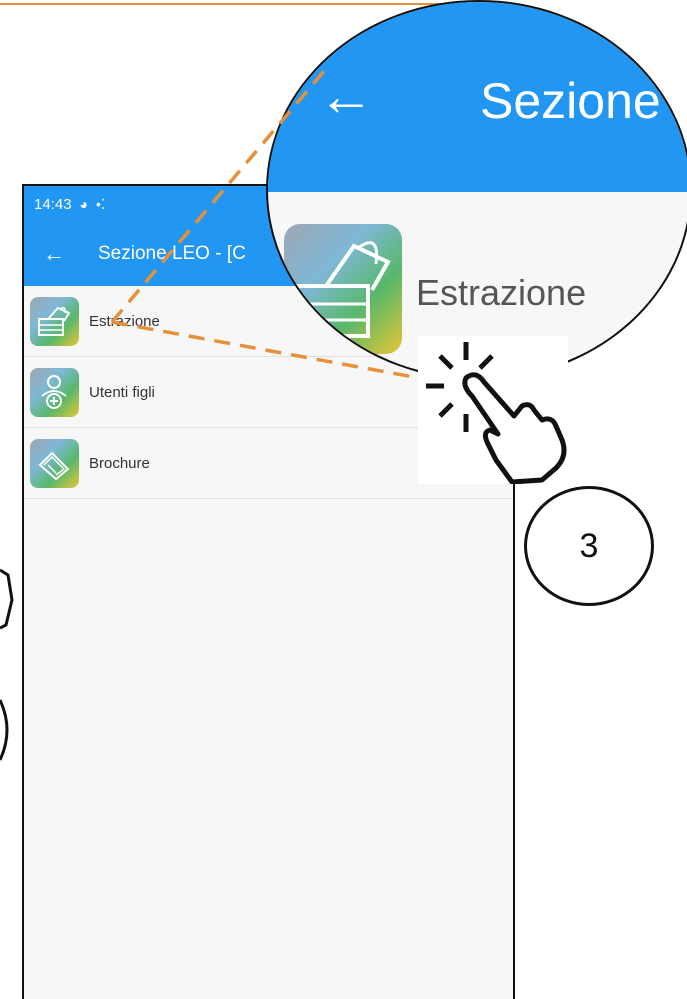  I want to click on step-number-badge: 3, so click(589, 546).